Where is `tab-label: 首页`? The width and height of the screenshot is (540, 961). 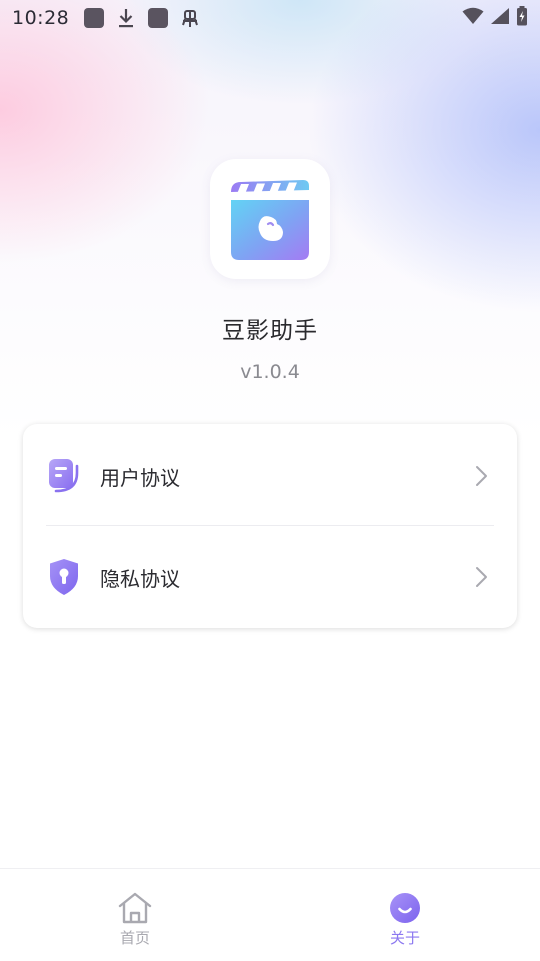 tab-label: 首页 is located at coordinates (134, 938).